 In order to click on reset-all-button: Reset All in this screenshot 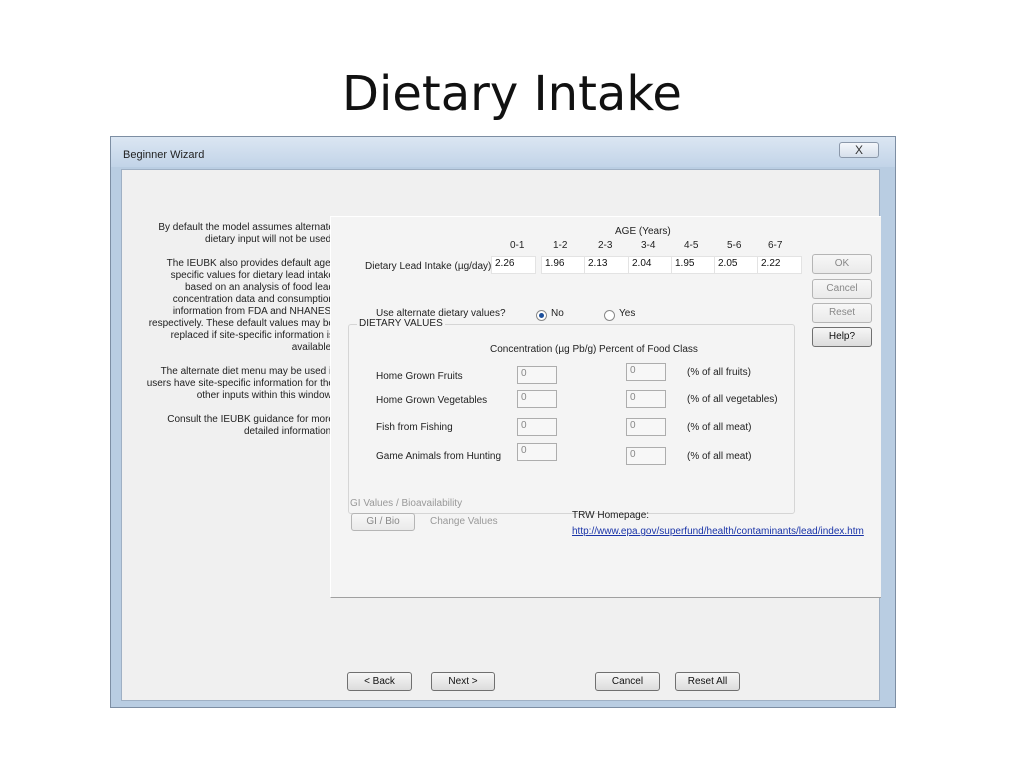, I will do `click(707, 681)`.